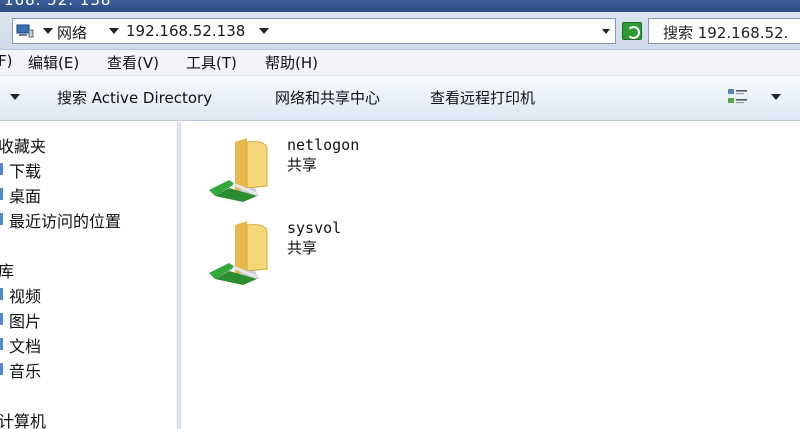  What do you see at coordinates (23, 145) in the screenshot?
I see `nav-favorites: 收藏夹` at bounding box center [23, 145].